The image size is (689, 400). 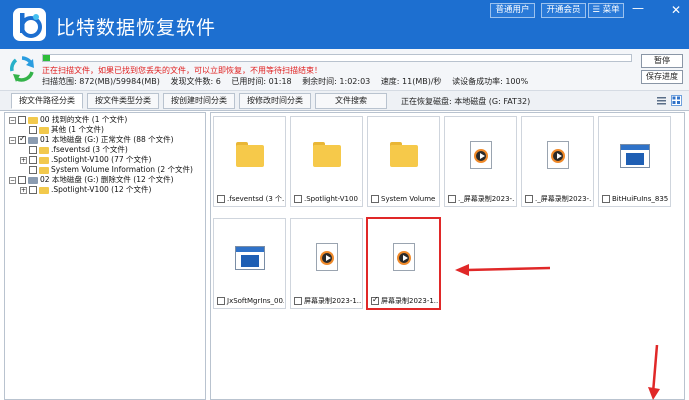 I want to click on title-bar: 比特数据恢复软件 普通用户 开通会员 ☰ 菜单 — ✕, so click(x=344, y=24).